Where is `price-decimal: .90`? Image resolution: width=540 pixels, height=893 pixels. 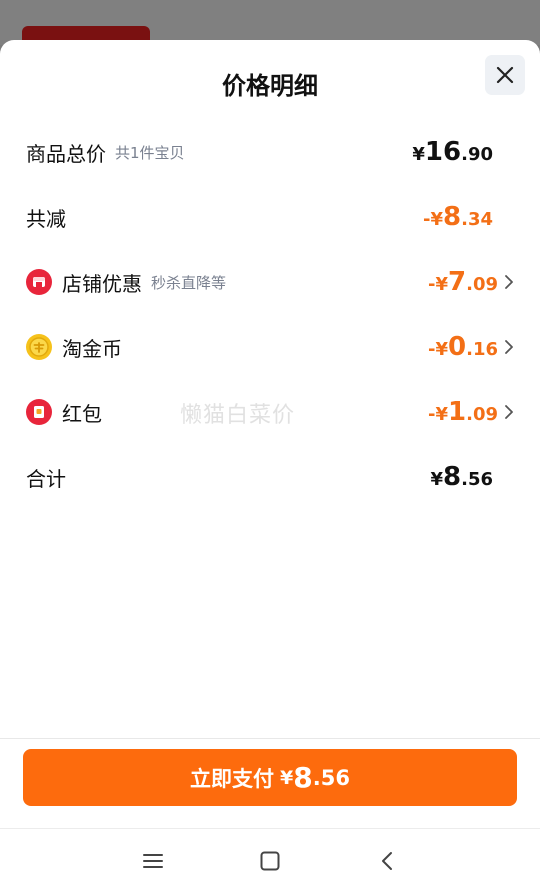 price-decimal: .90 is located at coordinates (477, 154).